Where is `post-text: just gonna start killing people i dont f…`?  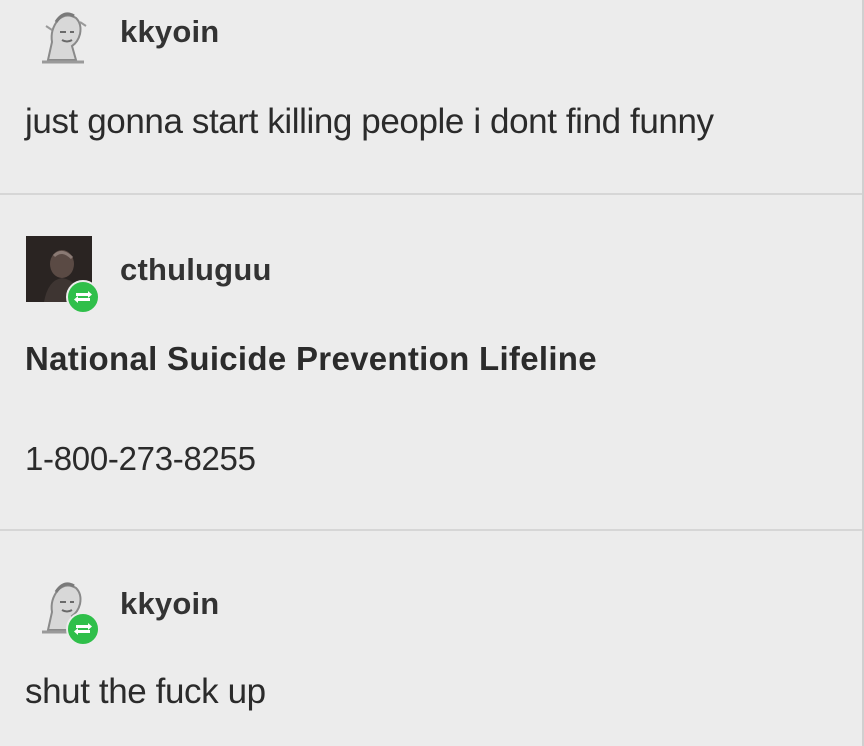
post-text: just gonna start killing people i dont f… is located at coordinates (369, 121).